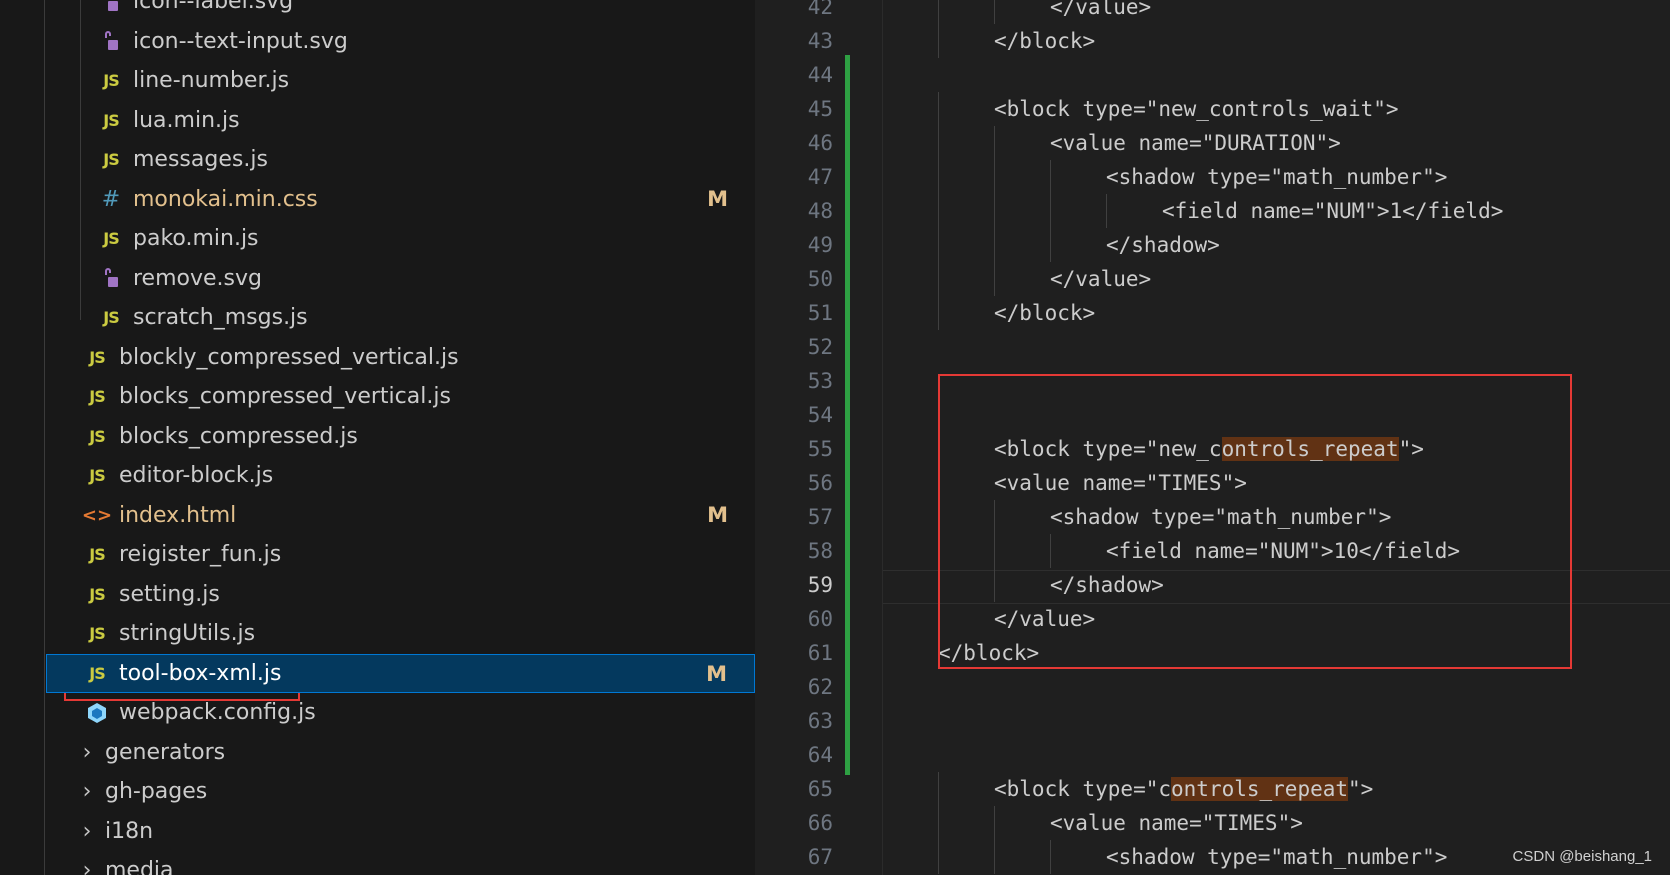 This screenshot has width=1670, height=875. I want to click on line-number: 60, so click(820, 619).